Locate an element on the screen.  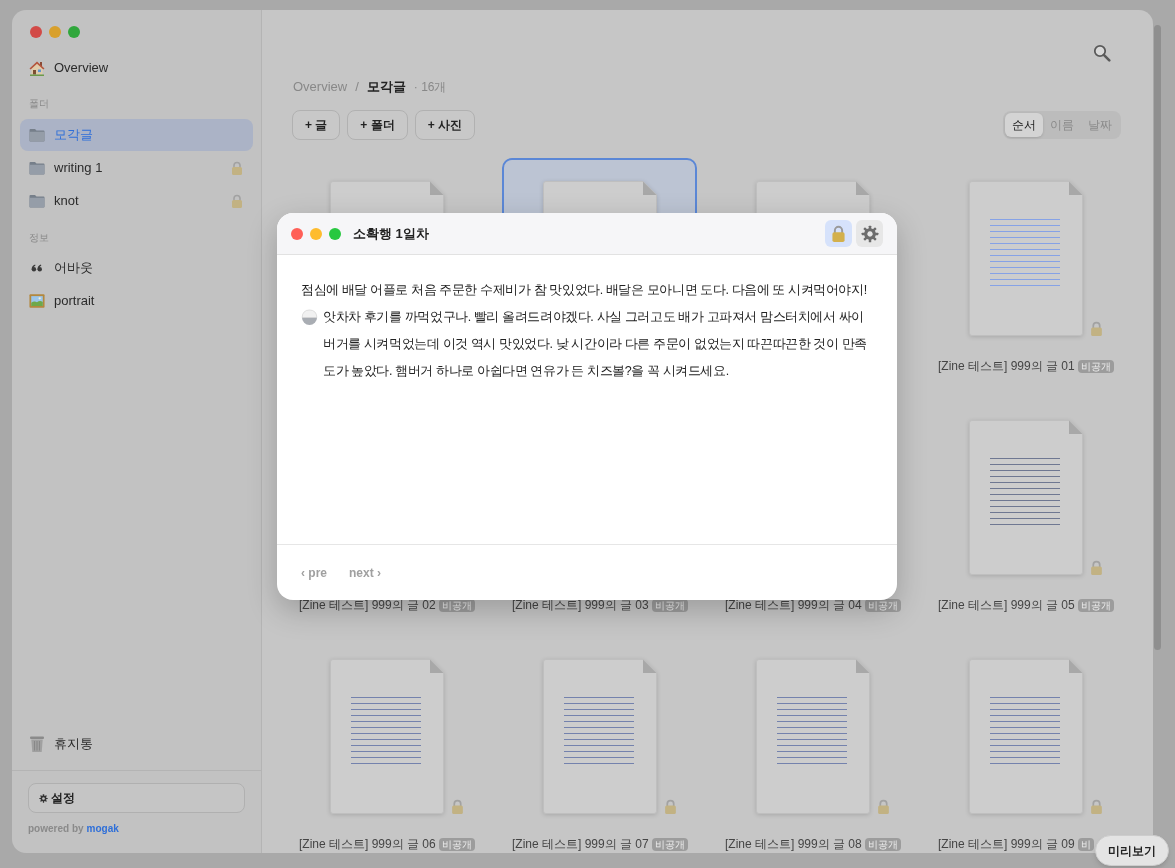
file-title: [Zine 테스트] 999의 글 08 is located at coordinates (793, 844).